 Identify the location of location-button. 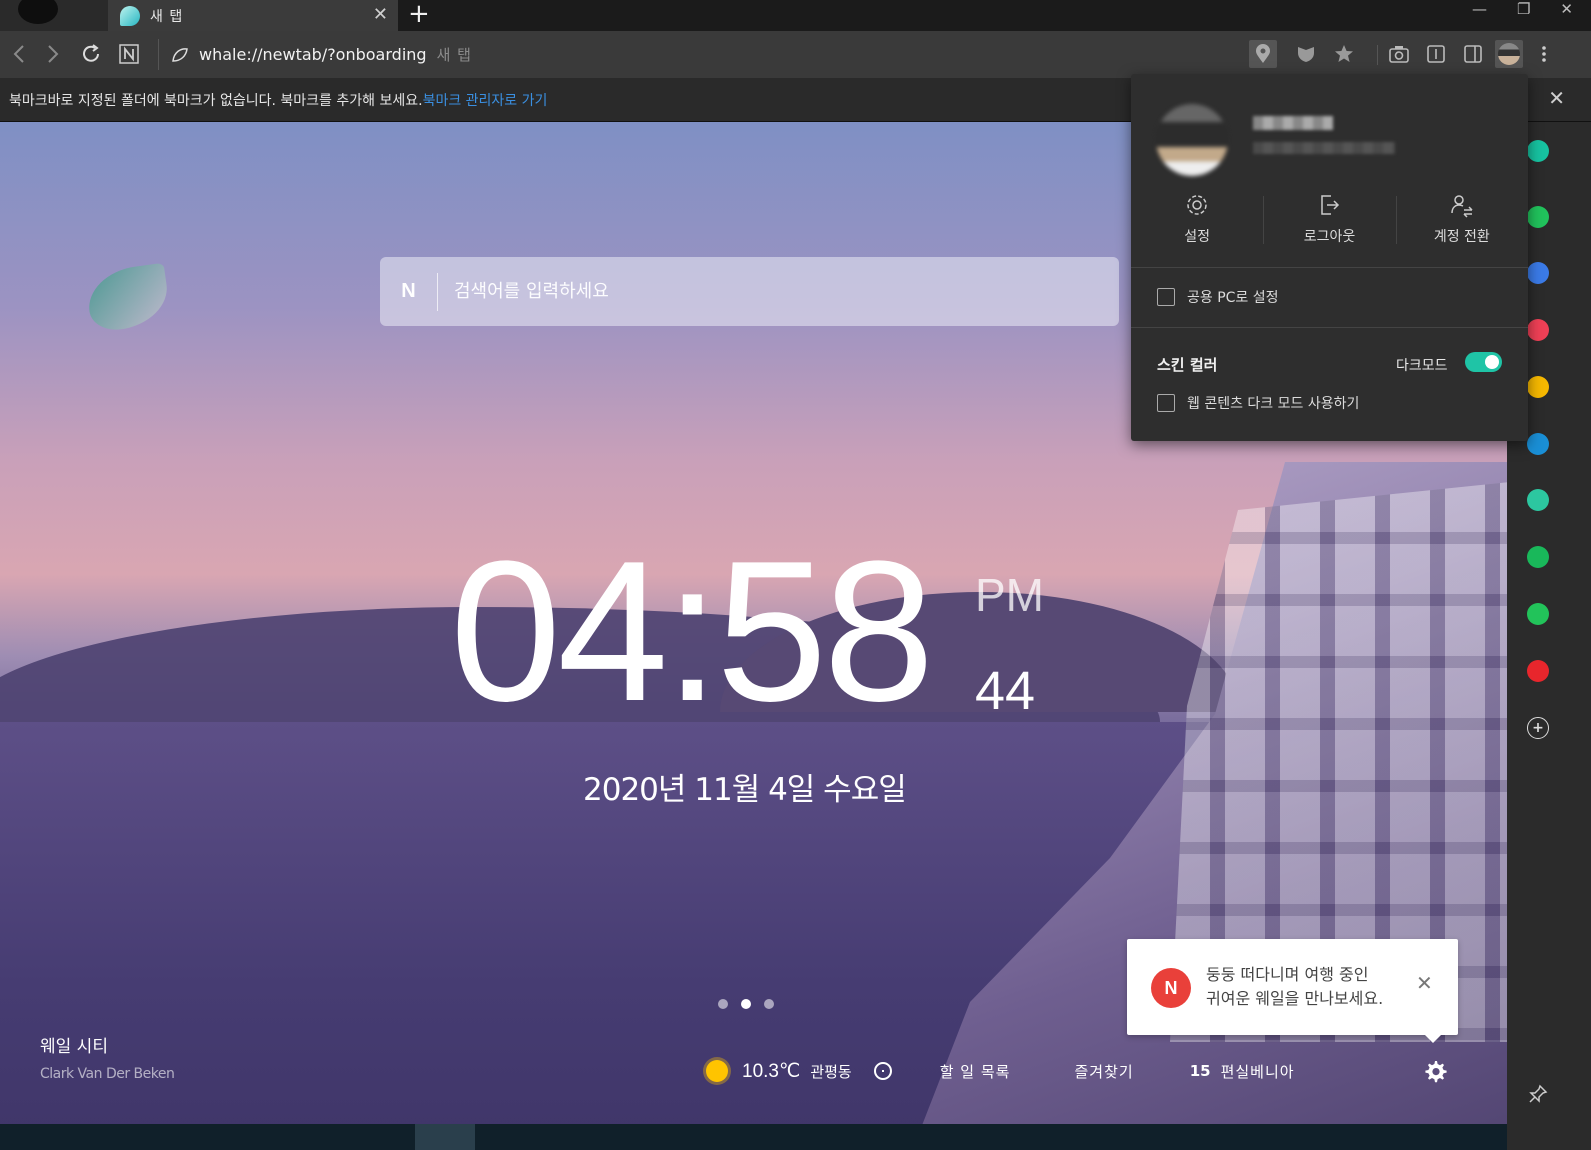
(1263, 54).